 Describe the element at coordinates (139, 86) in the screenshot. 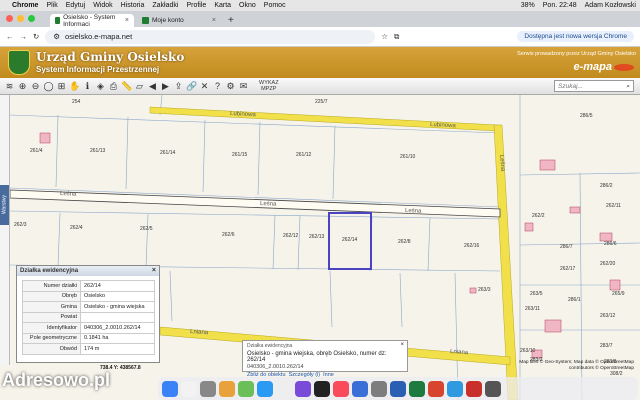

I see `measure-area-icon: ▱` at that location.